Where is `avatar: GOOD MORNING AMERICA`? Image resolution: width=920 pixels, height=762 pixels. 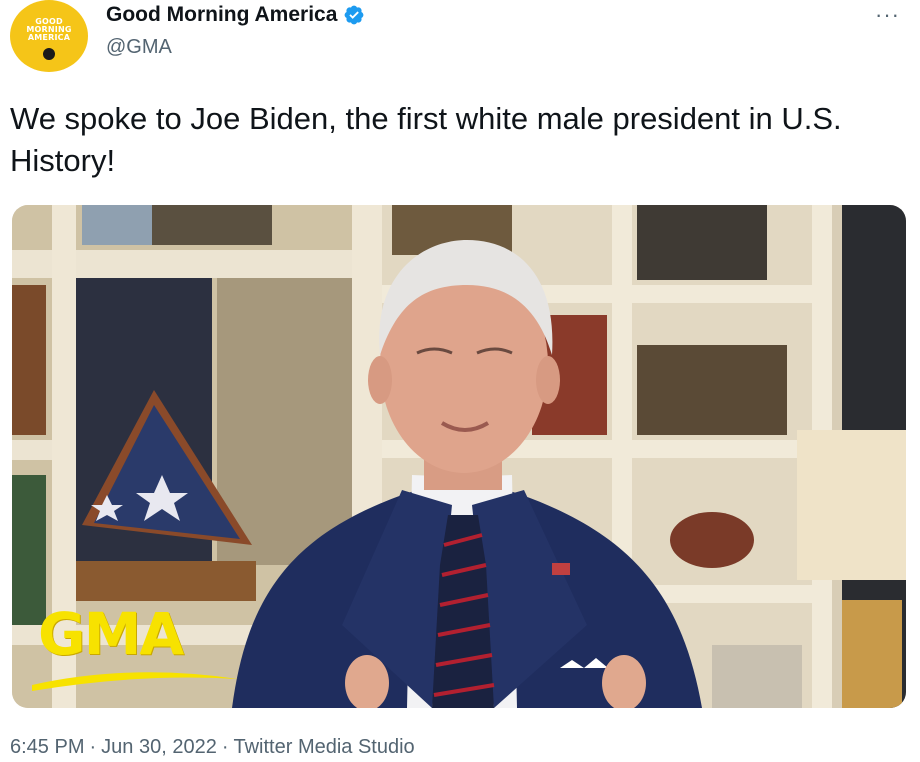 avatar: GOOD MORNING AMERICA is located at coordinates (49, 36).